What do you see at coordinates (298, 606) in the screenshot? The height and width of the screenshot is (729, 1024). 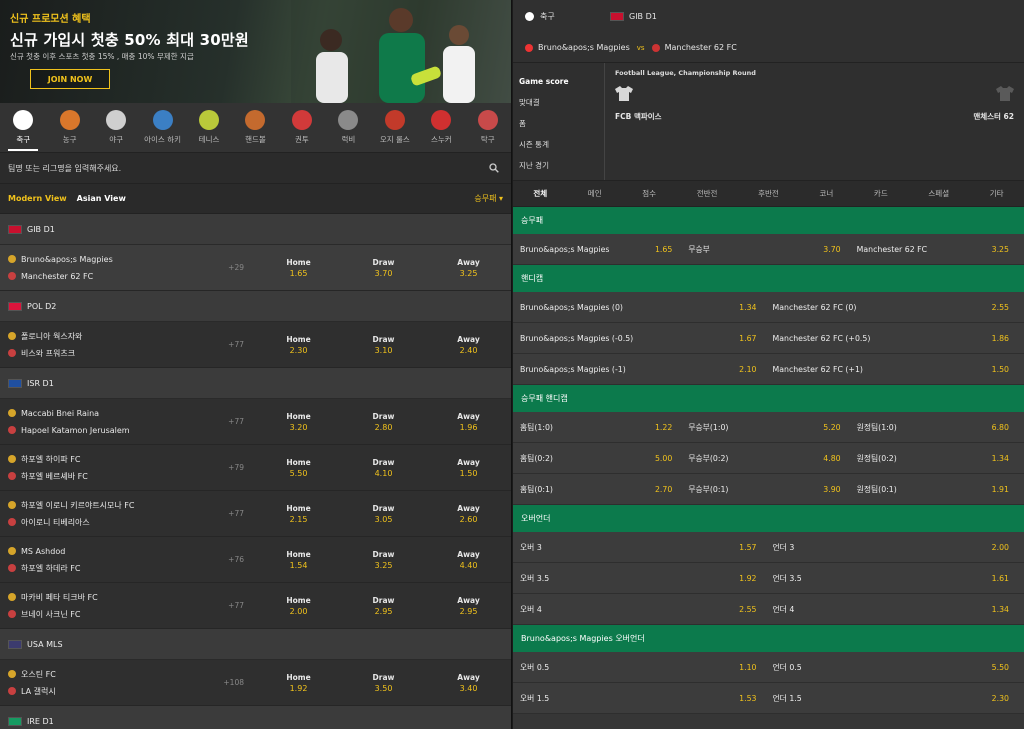 I see `odds-button-home: Home 2.00` at bounding box center [298, 606].